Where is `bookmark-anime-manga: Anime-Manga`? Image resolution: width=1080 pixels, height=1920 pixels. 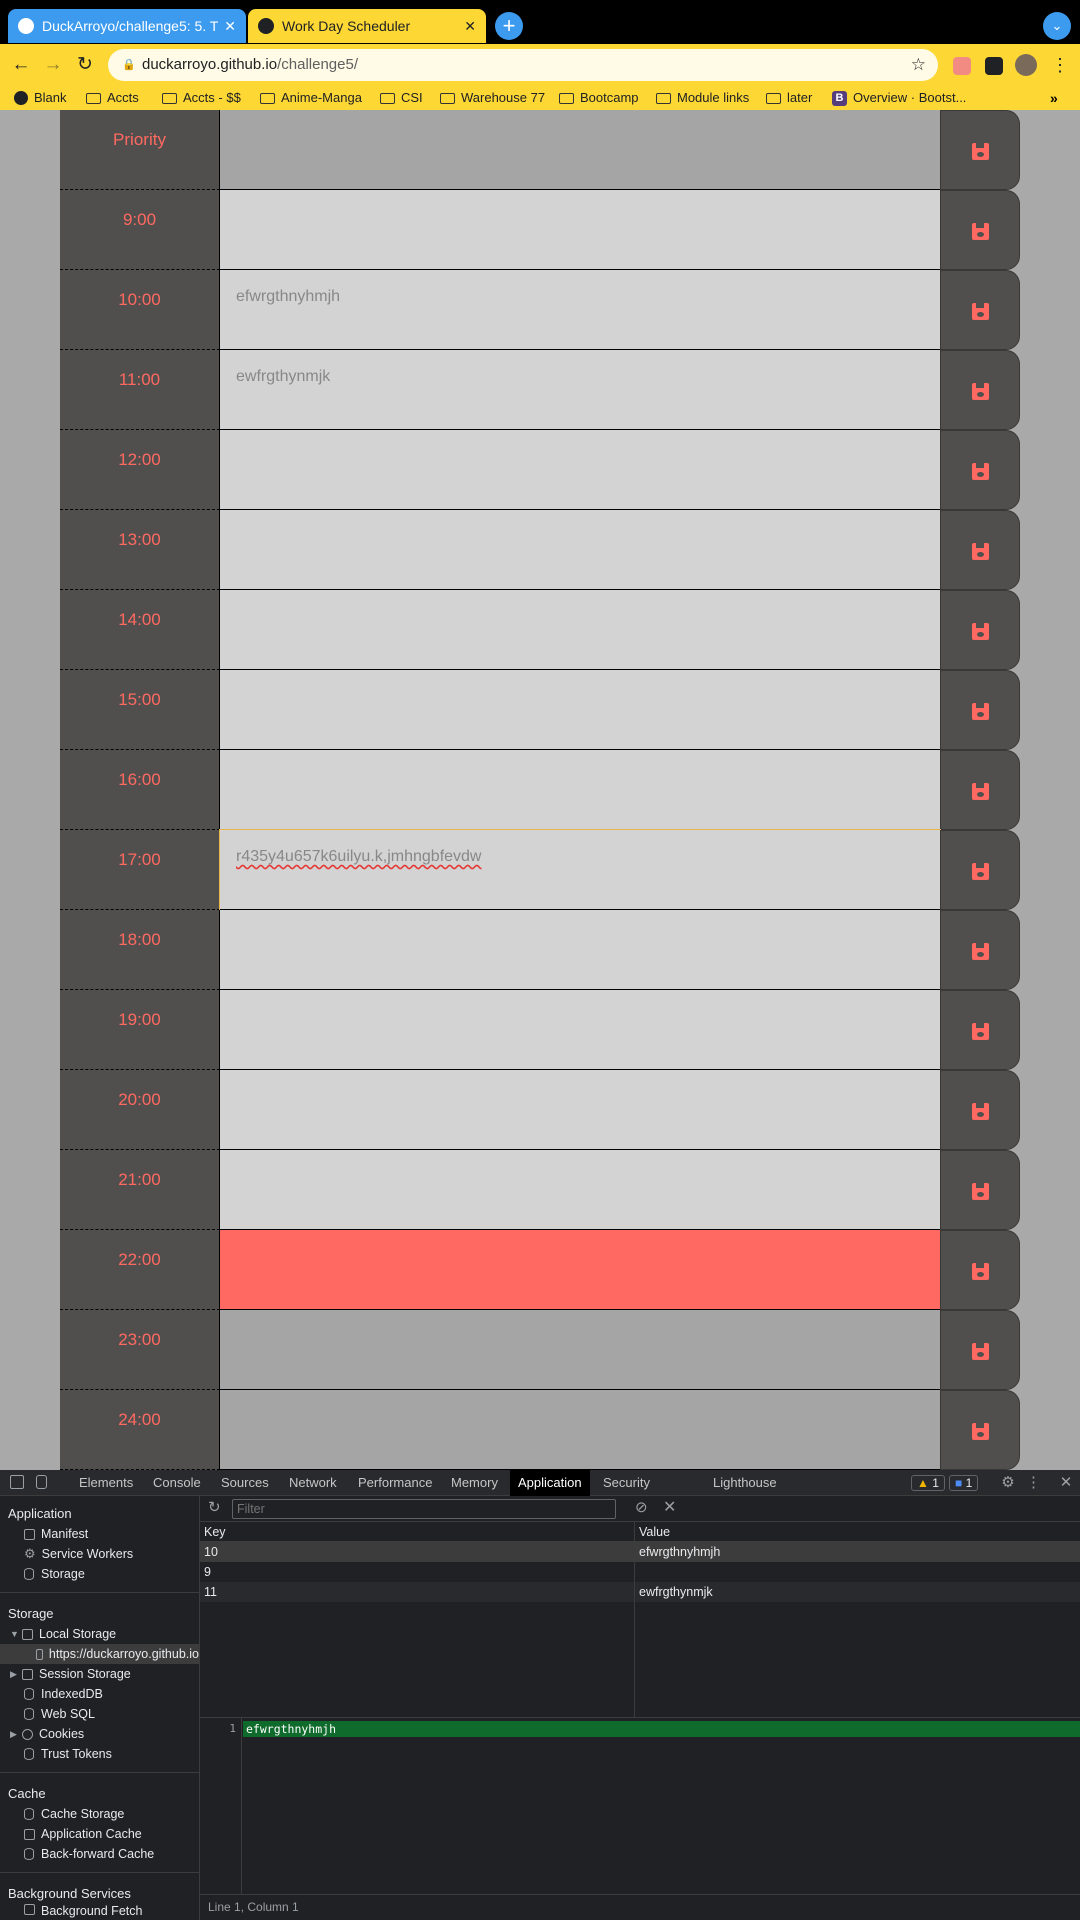 bookmark-anime-manga: Anime-Manga is located at coordinates (311, 98).